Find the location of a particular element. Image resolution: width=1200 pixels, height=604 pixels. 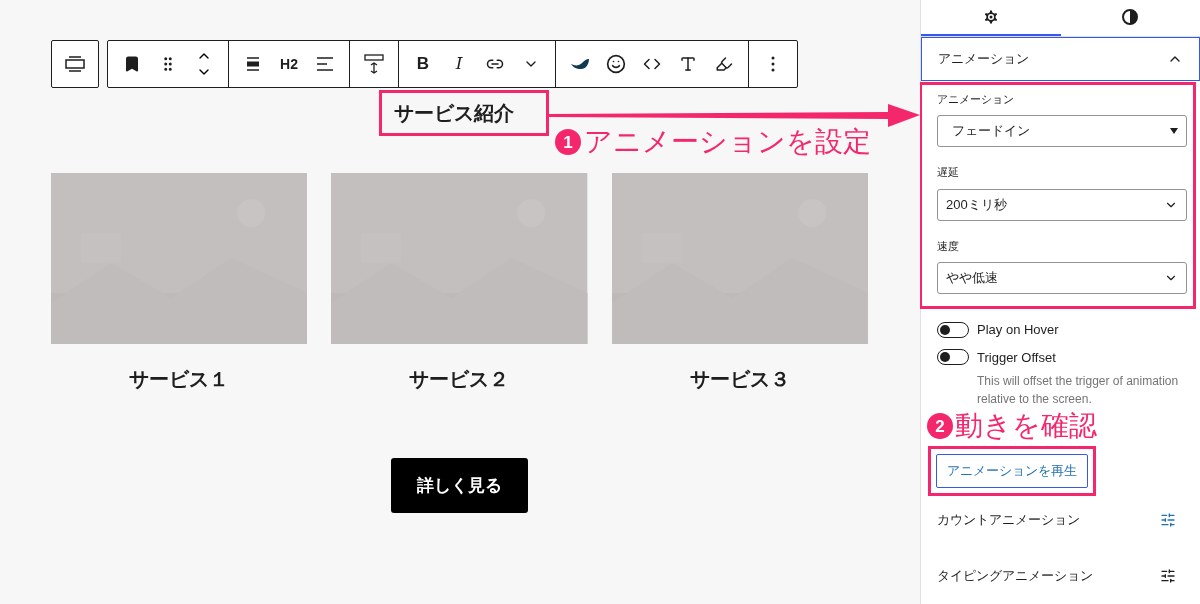

italic-button: I is located at coordinates (459, 64).